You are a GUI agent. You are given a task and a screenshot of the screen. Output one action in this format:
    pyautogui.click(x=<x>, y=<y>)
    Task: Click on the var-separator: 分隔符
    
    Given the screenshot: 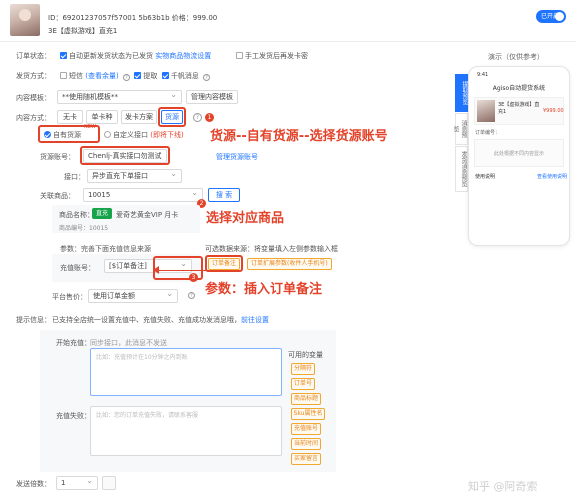 What is the action you would take?
    pyautogui.click(x=303, y=369)
    